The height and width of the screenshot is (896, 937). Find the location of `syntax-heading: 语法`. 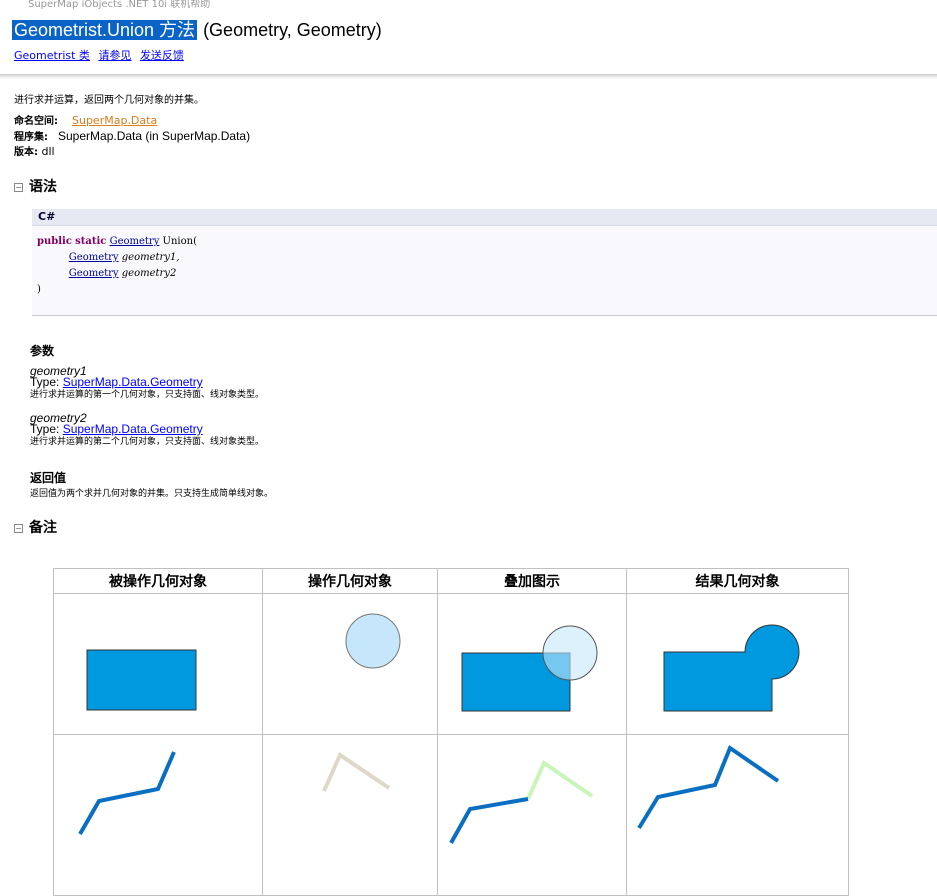

syntax-heading: 语法 is located at coordinates (43, 187).